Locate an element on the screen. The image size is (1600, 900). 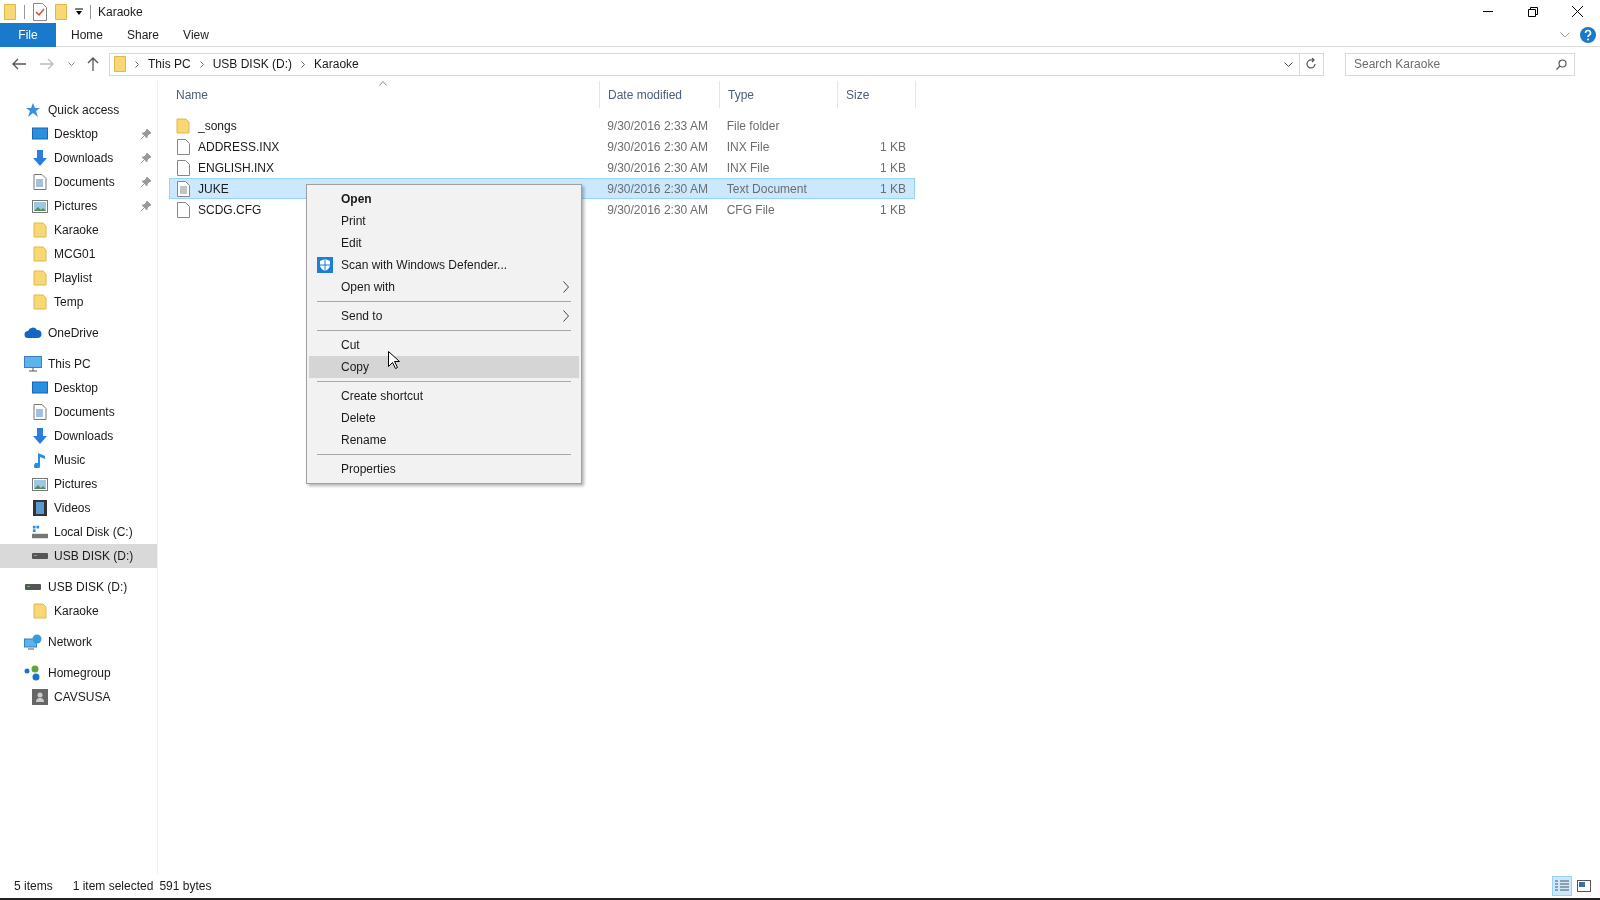
back-arrow-icon is located at coordinates (19, 64).